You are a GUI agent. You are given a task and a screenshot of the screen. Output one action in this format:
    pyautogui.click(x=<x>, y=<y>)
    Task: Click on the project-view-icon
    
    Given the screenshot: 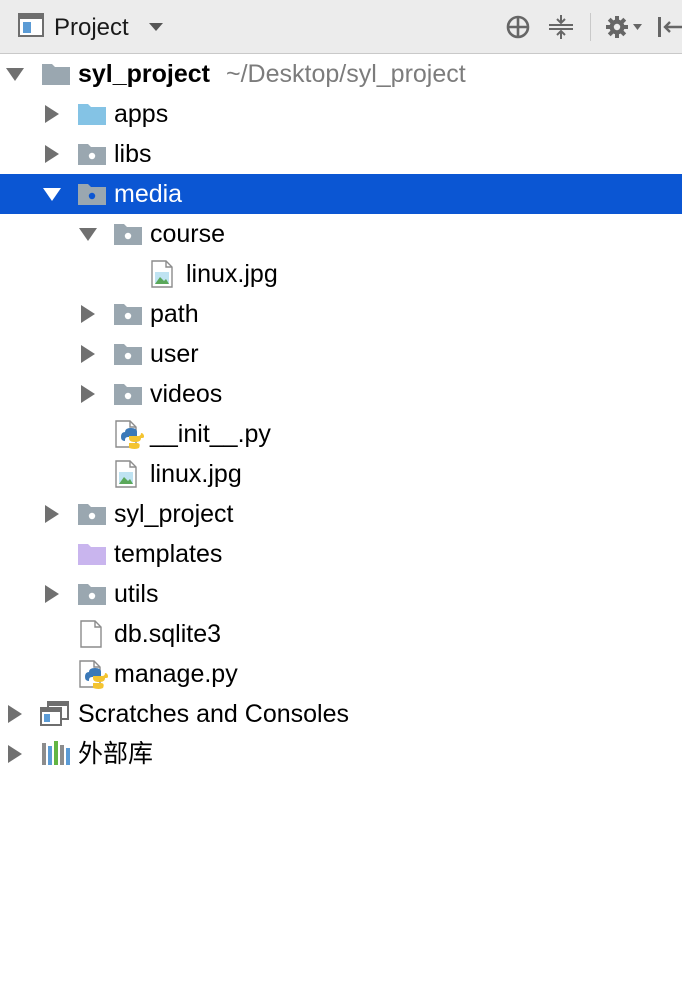 What is the action you would take?
    pyautogui.click(x=31, y=27)
    